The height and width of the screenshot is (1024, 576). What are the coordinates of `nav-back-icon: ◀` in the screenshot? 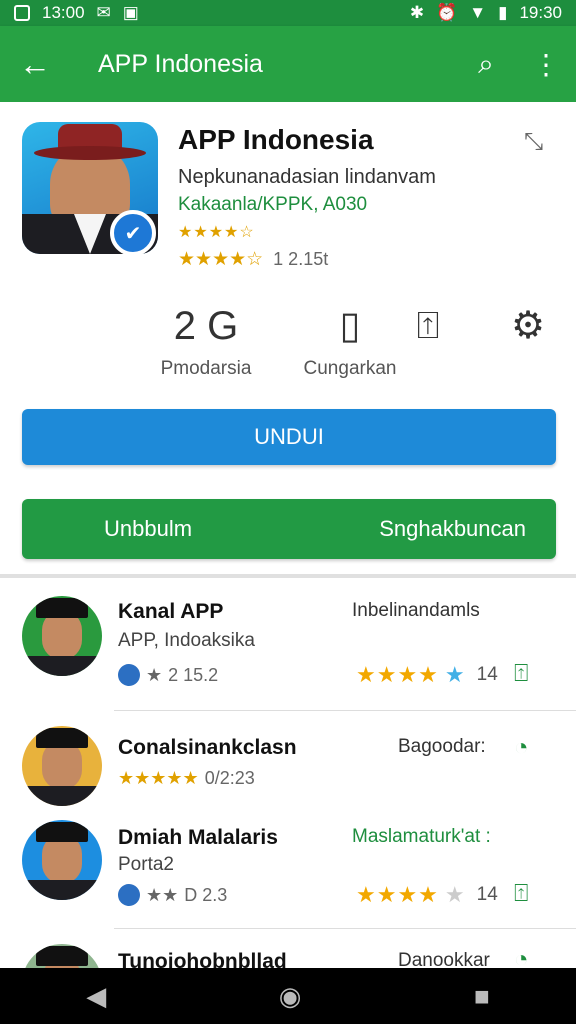 It's located at (96, 996).